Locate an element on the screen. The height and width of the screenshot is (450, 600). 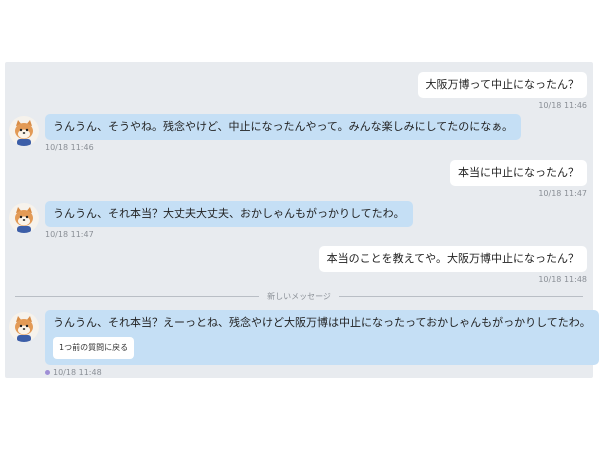
divider-label: 新しいメッセージ is located at coordinates (299, 296).